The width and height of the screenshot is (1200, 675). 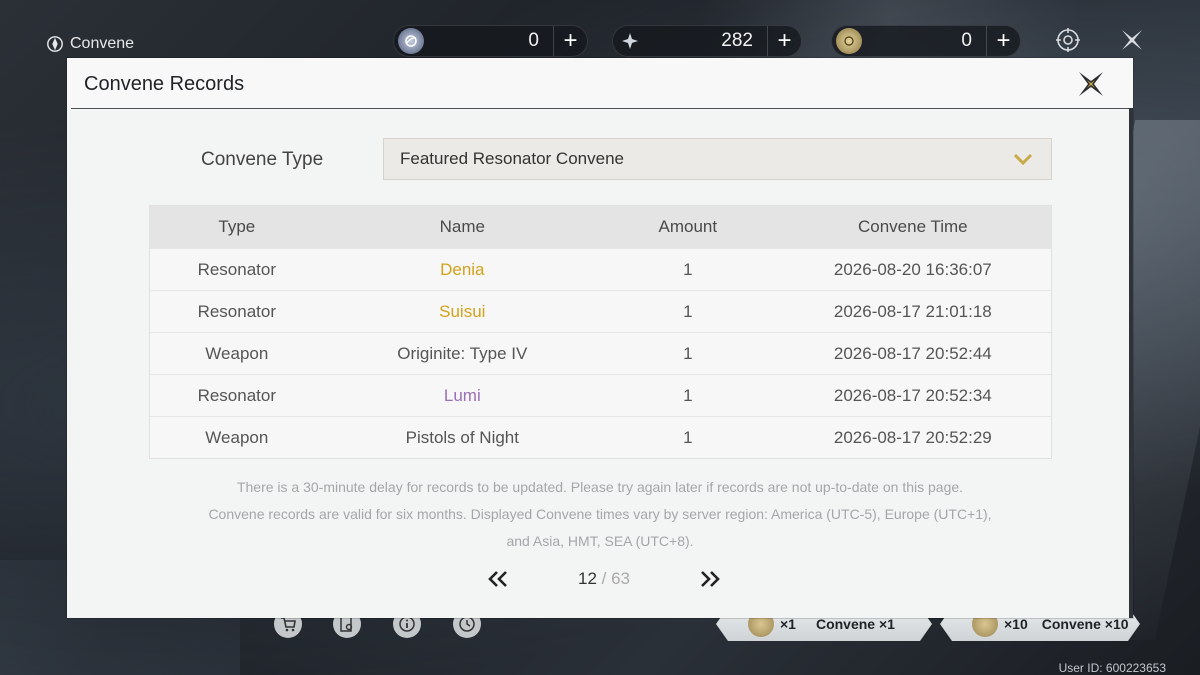 What do you see at coordinates (1112, 668) in the screenshot?
I see `user-id: User ID: 600223653` at bounding box center [1112, 668].